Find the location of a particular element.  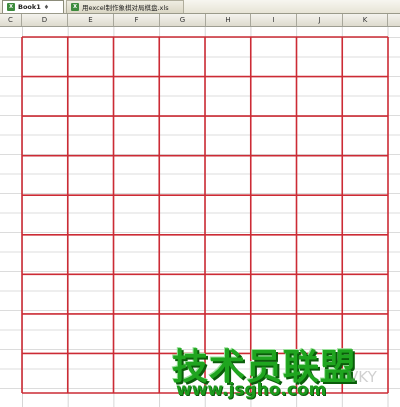

column-header-h: H is located at coordinates (228, 20).